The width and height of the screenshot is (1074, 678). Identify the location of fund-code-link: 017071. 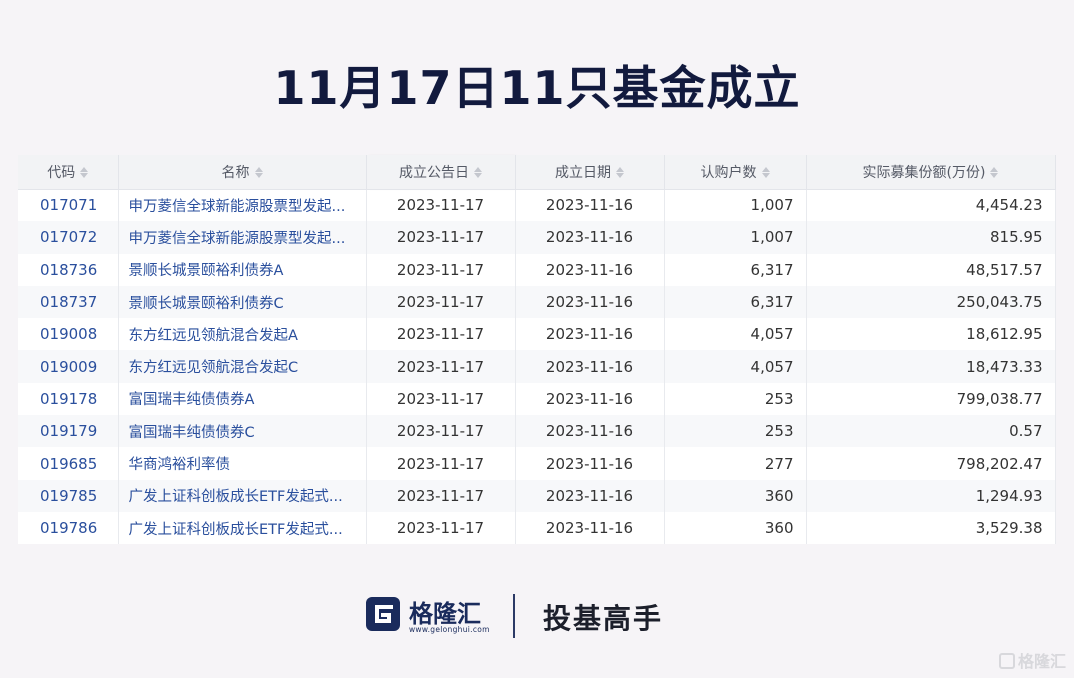
(68, 205).